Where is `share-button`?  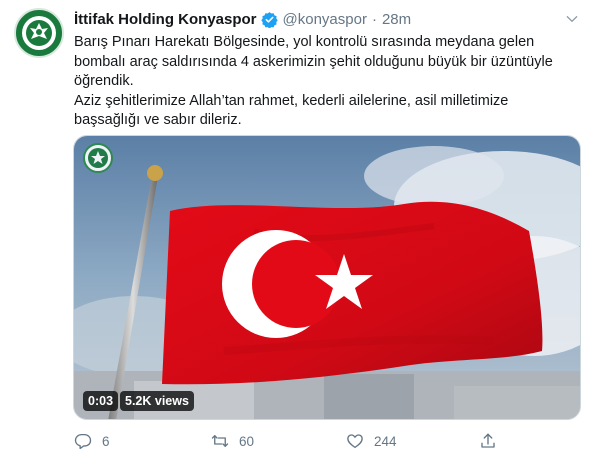
share-button is located at coordinates (488, 441).